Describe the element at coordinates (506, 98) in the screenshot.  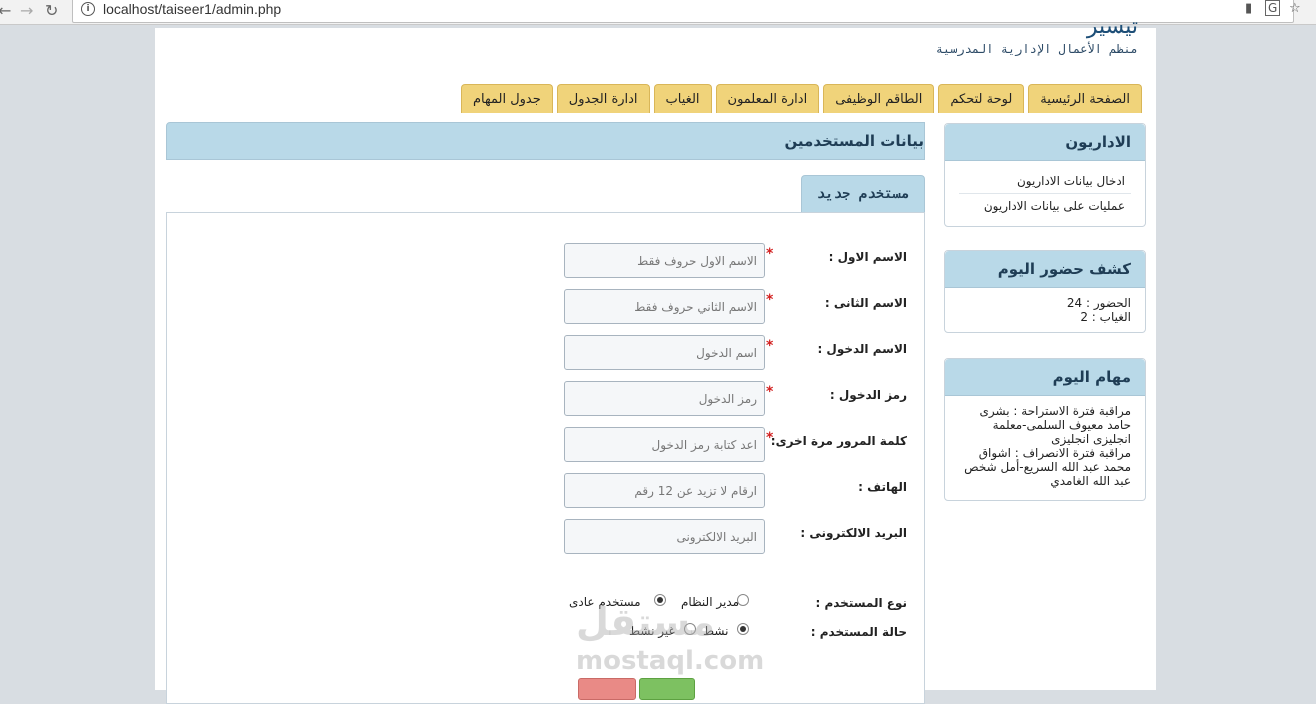
I see `tab-tasks-table: جدول المهام` at that location.